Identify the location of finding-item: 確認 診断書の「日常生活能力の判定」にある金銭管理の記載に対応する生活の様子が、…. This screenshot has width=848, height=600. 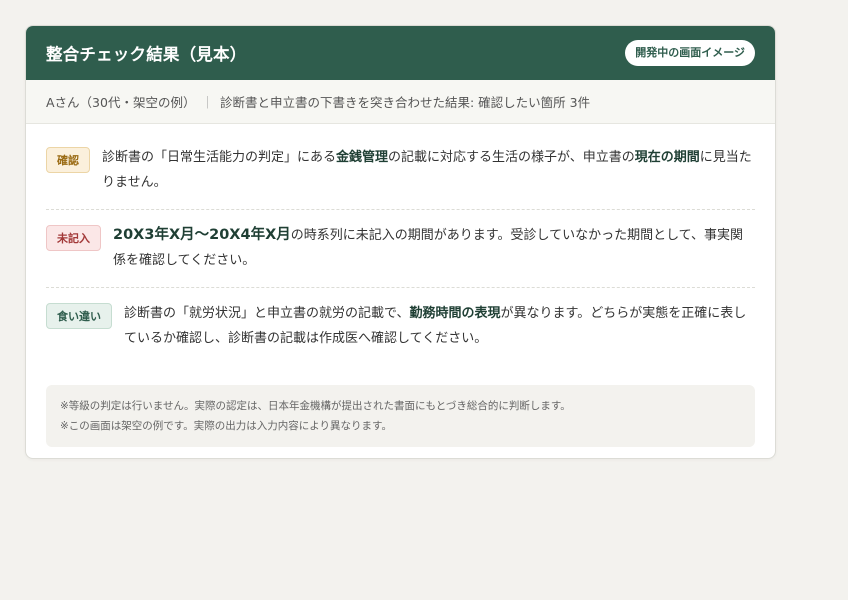
(400, 171).